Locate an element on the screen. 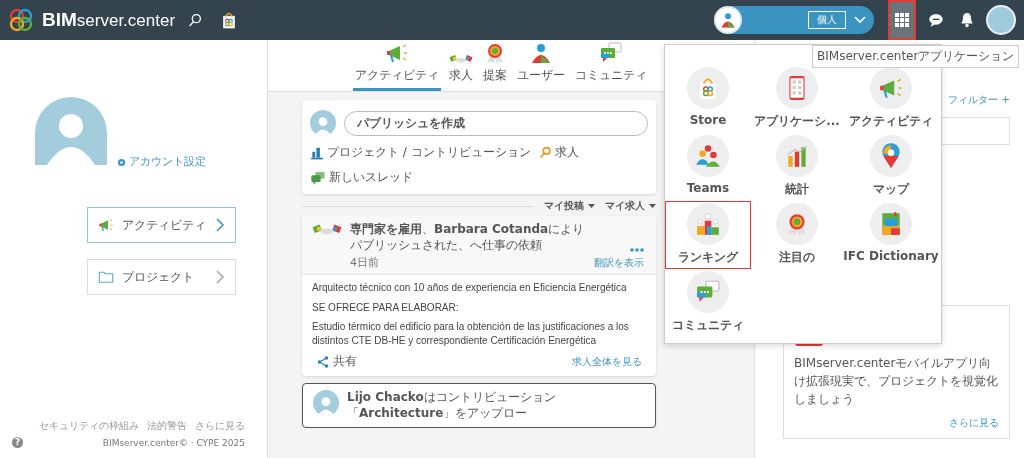  team-icon is located at coordinates (708, 156).